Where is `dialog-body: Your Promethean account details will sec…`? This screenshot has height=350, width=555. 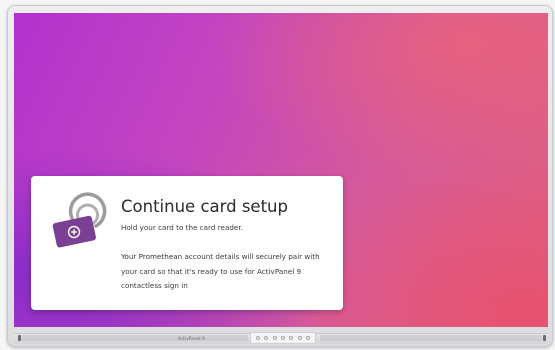
dialog-body: Your Promethean account details will sec… is located at coordinates (220, 271).